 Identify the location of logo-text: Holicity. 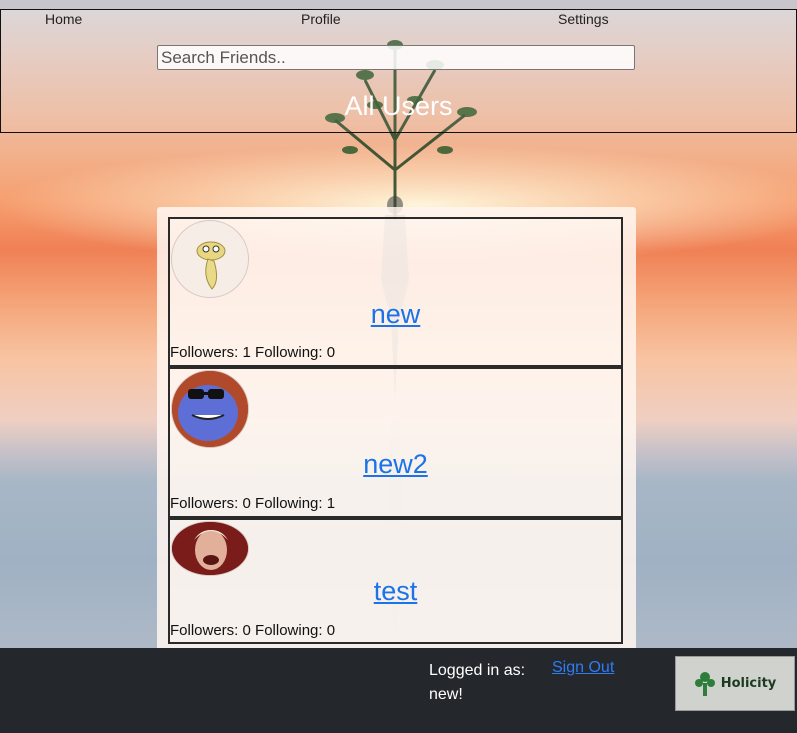
(748, 683).